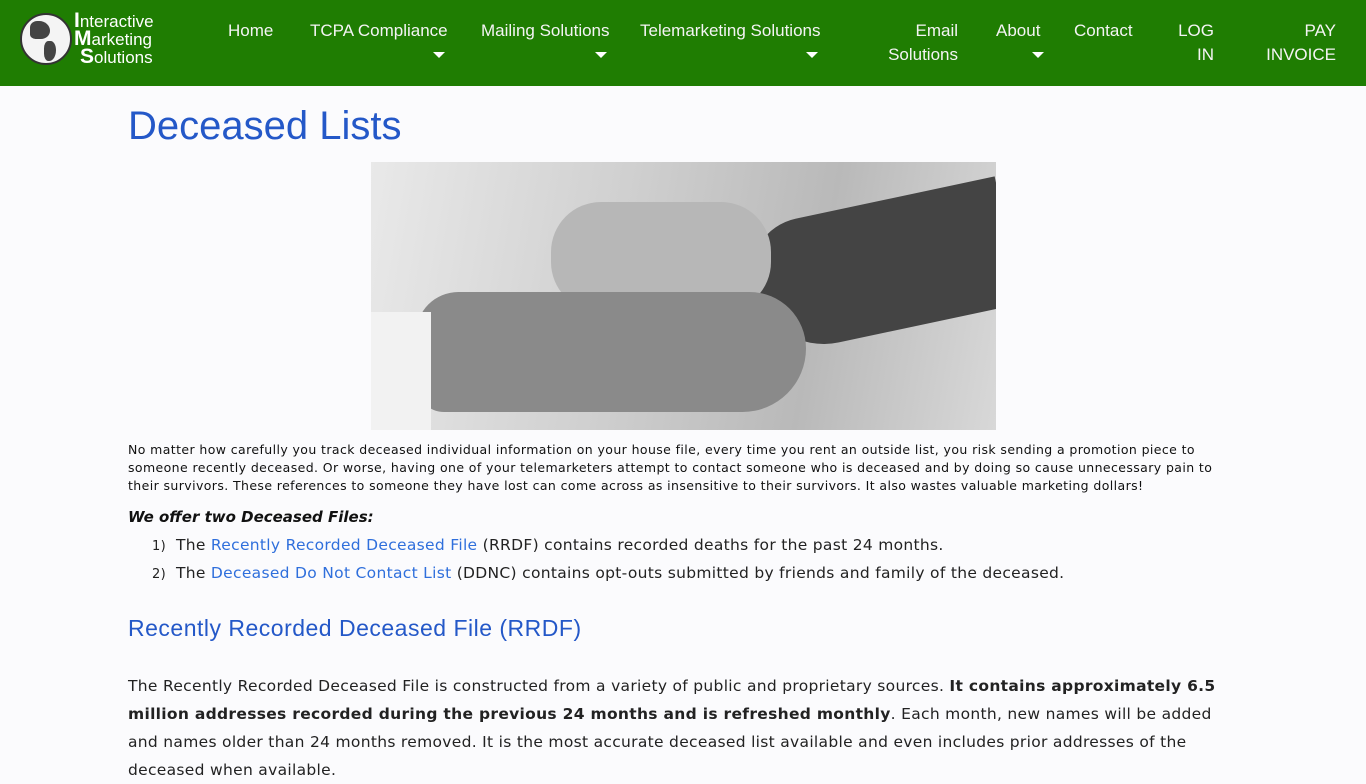  I want to click on nav-contact: Contact, so click(1103, 31).